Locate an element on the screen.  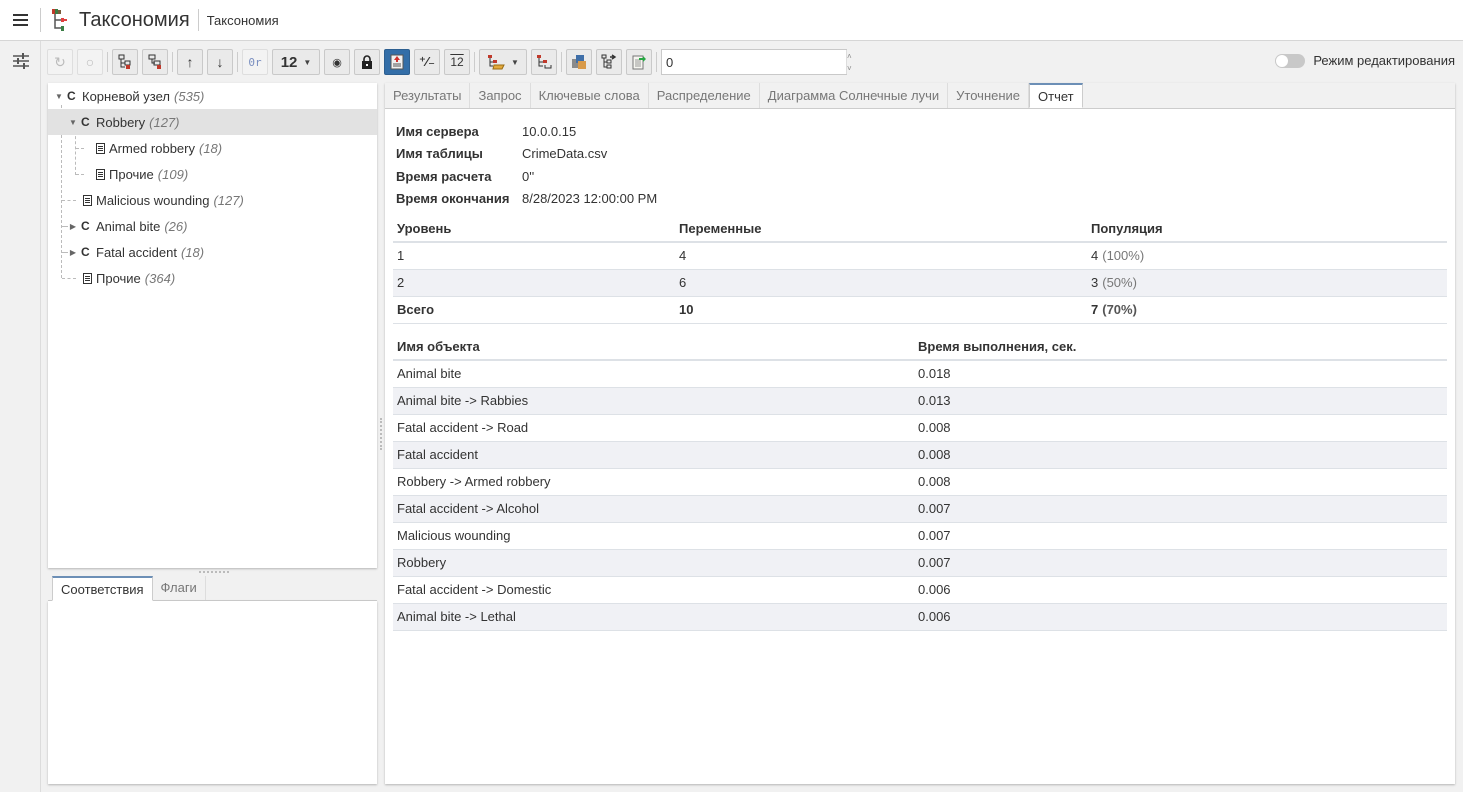
document-icon is located at coordinates (87, 200).